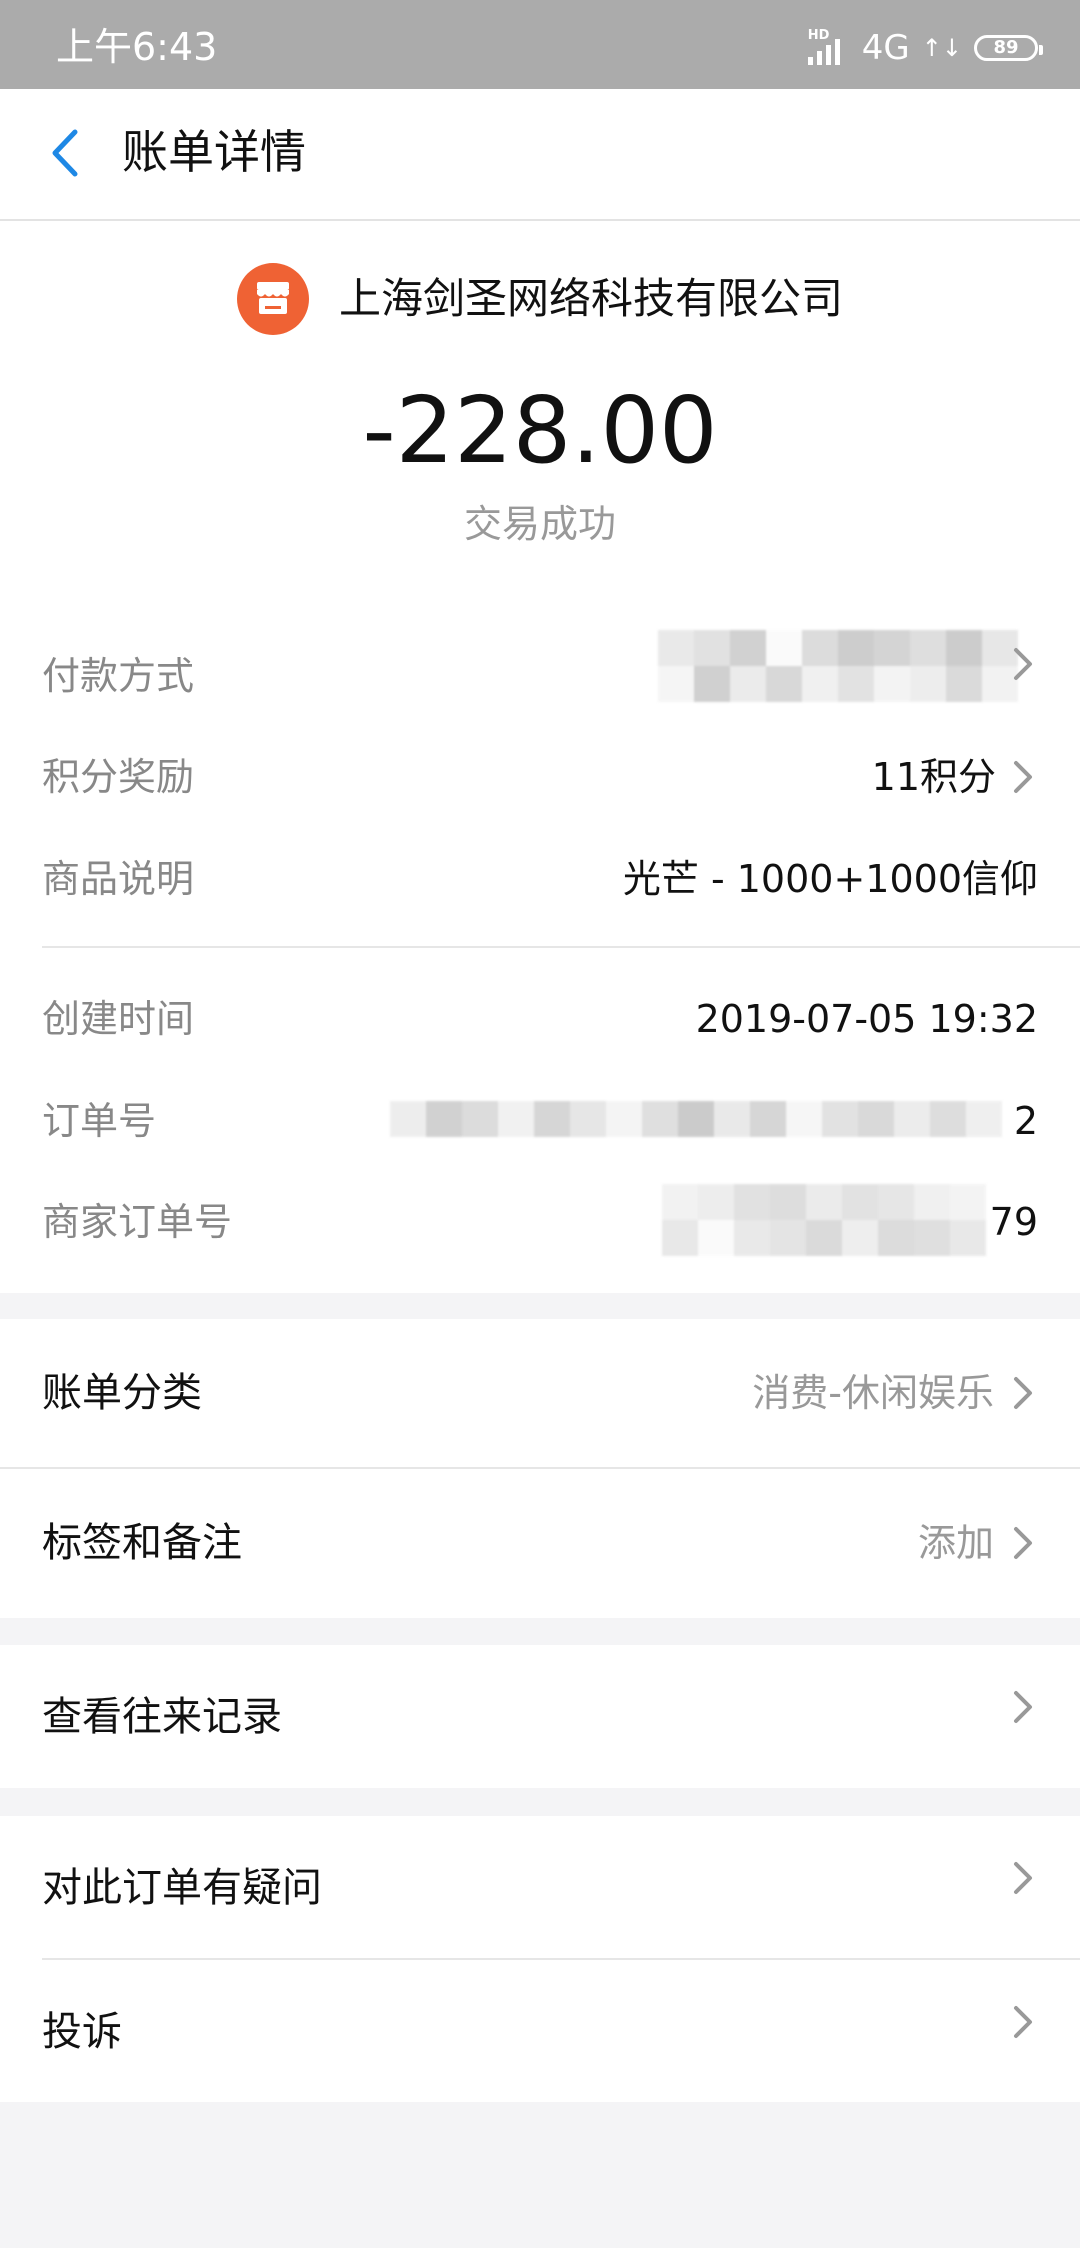 This screenshot has height=2248, width=1080. Describe the element at coordinates (824, 1220) in the screenshot. I see `redacted-merchant-order-number` at that location.